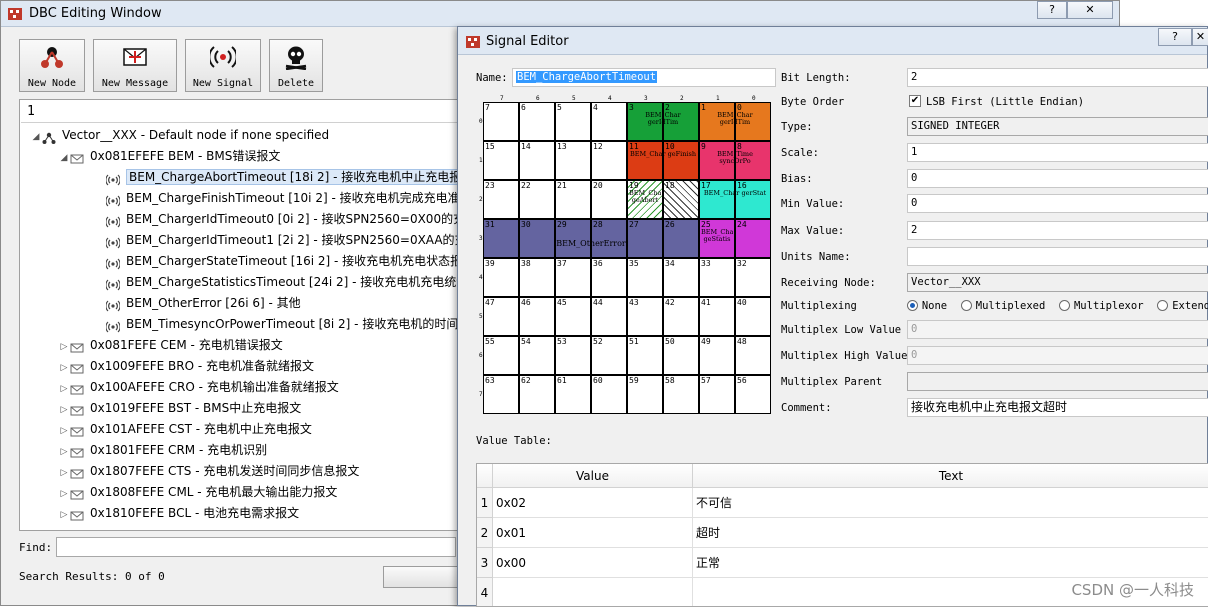  What do you see at coordinates (645, 160) in the screenshot?
I see `bit-cell: 11` at bounding box center [645, 160].